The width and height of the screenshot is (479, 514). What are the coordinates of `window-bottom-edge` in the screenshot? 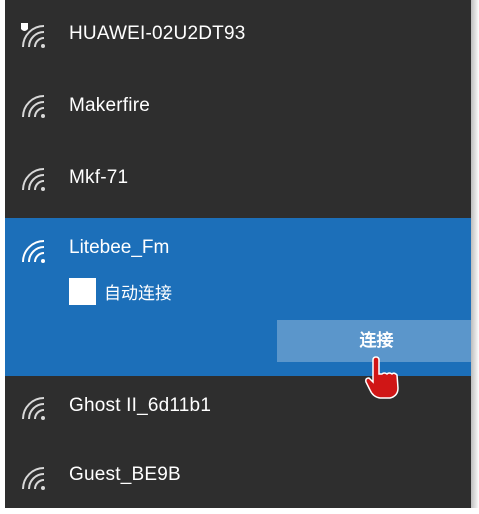 It's located at (239, 511).